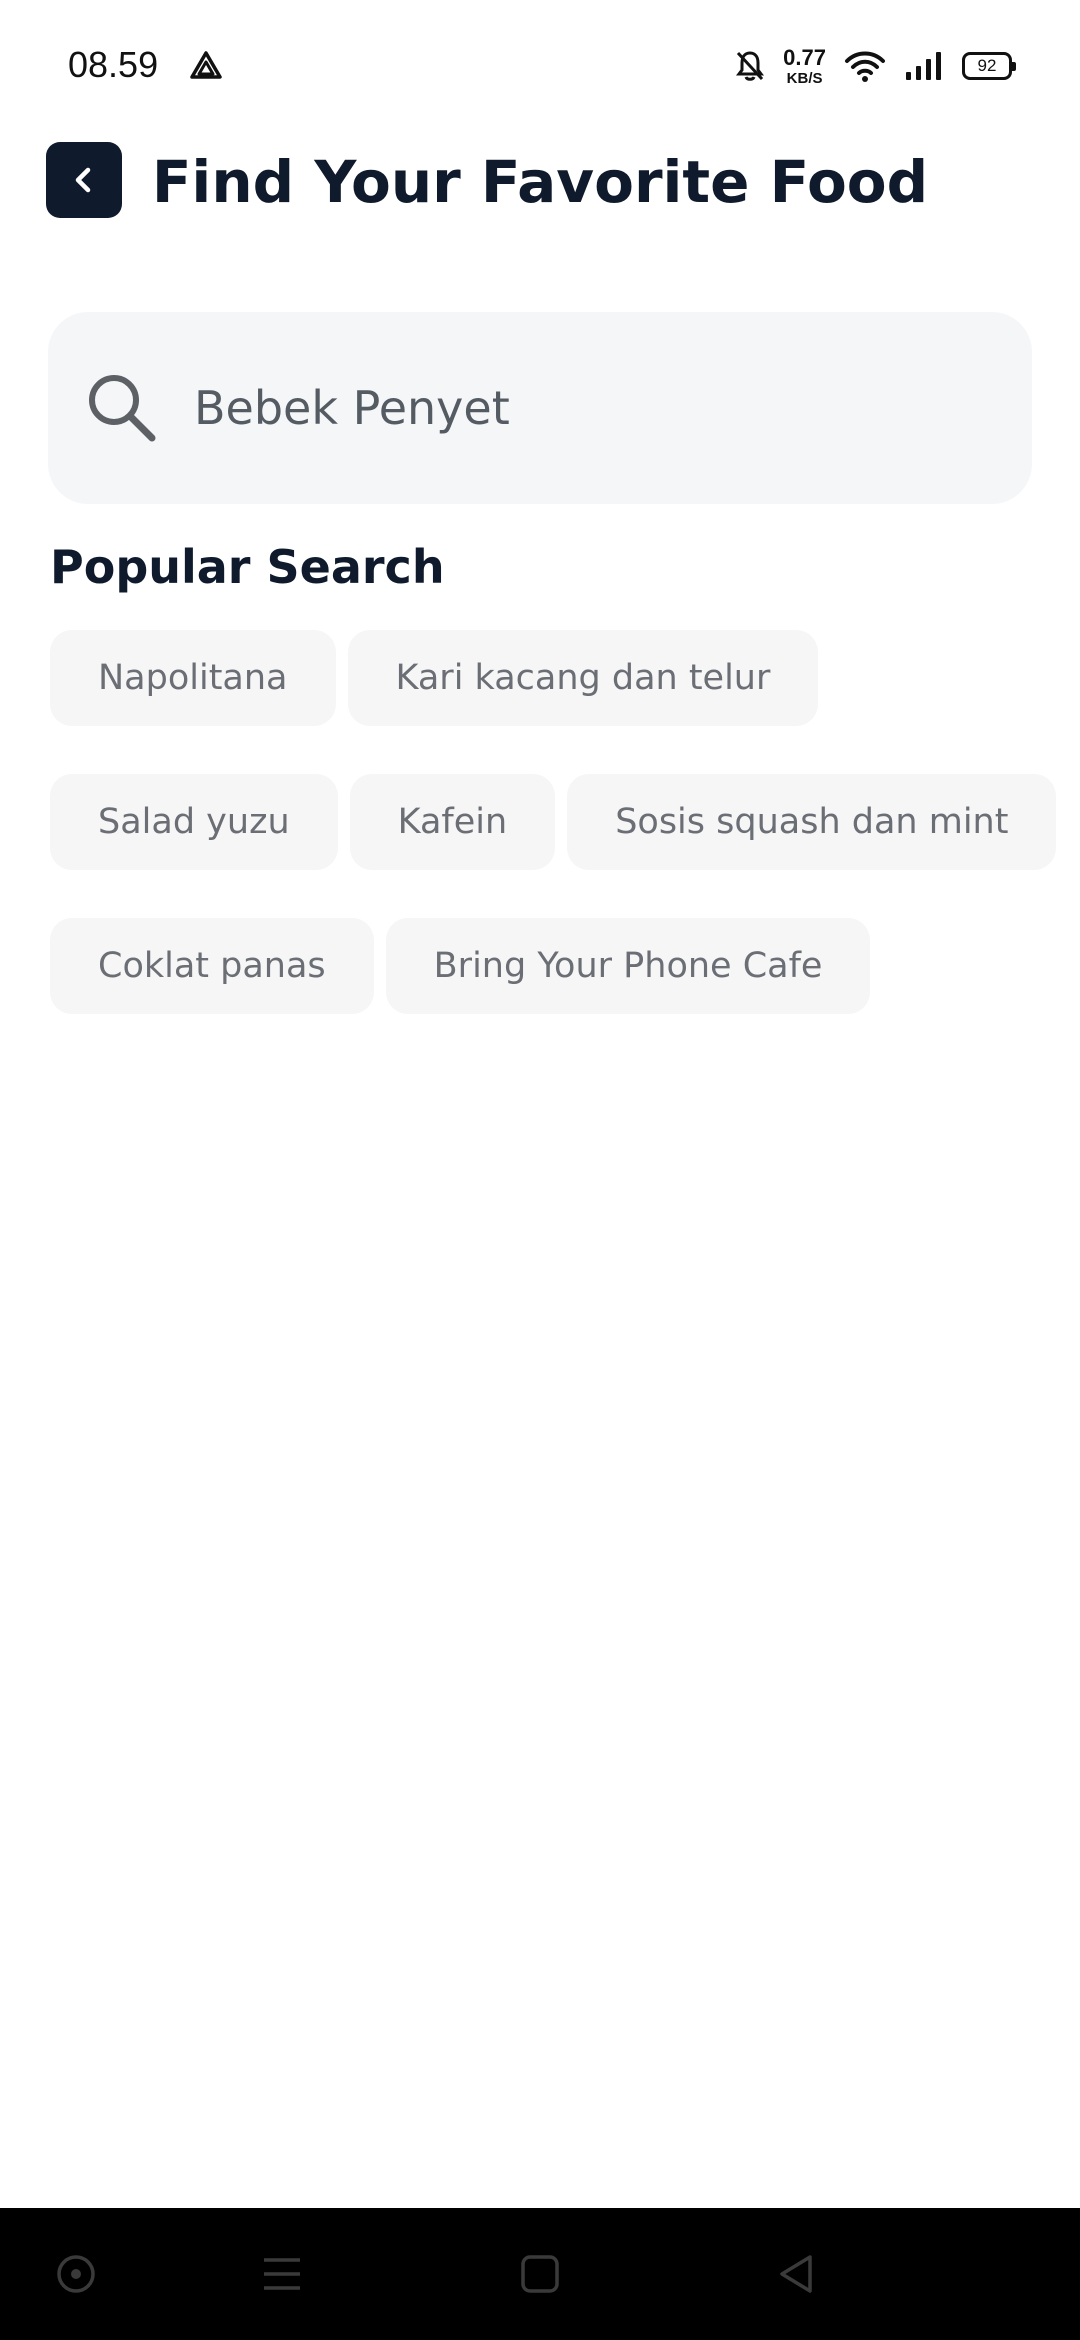 The image size is (1080, 2340). I want to click on status-bar: 08.59 0.77 KB/S 92, so click(540, 65).